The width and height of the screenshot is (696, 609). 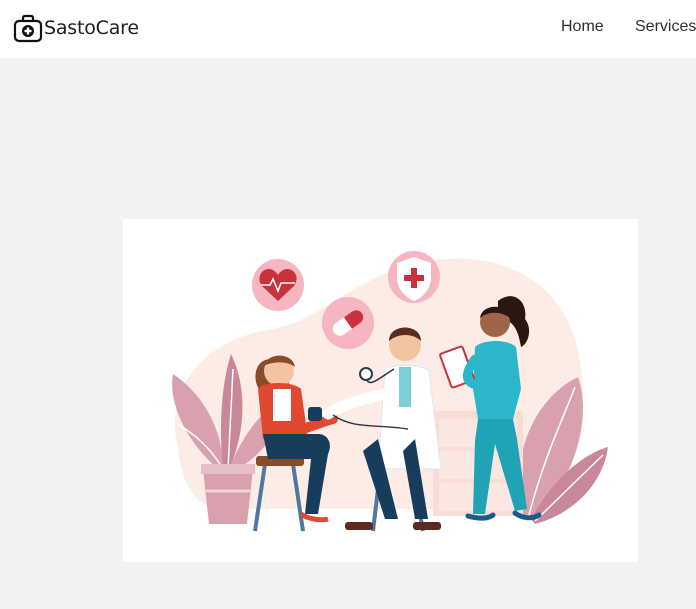 I want to click on medical-cross-shield-icon, so click(x=414, y=277).